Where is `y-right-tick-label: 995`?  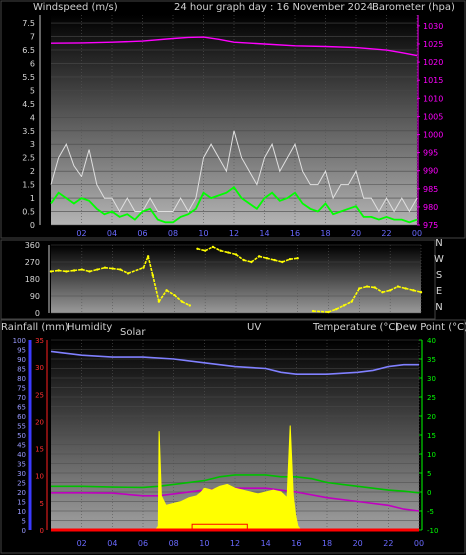
y-right-tick-label: 995 is located at coordinates (430, 153).